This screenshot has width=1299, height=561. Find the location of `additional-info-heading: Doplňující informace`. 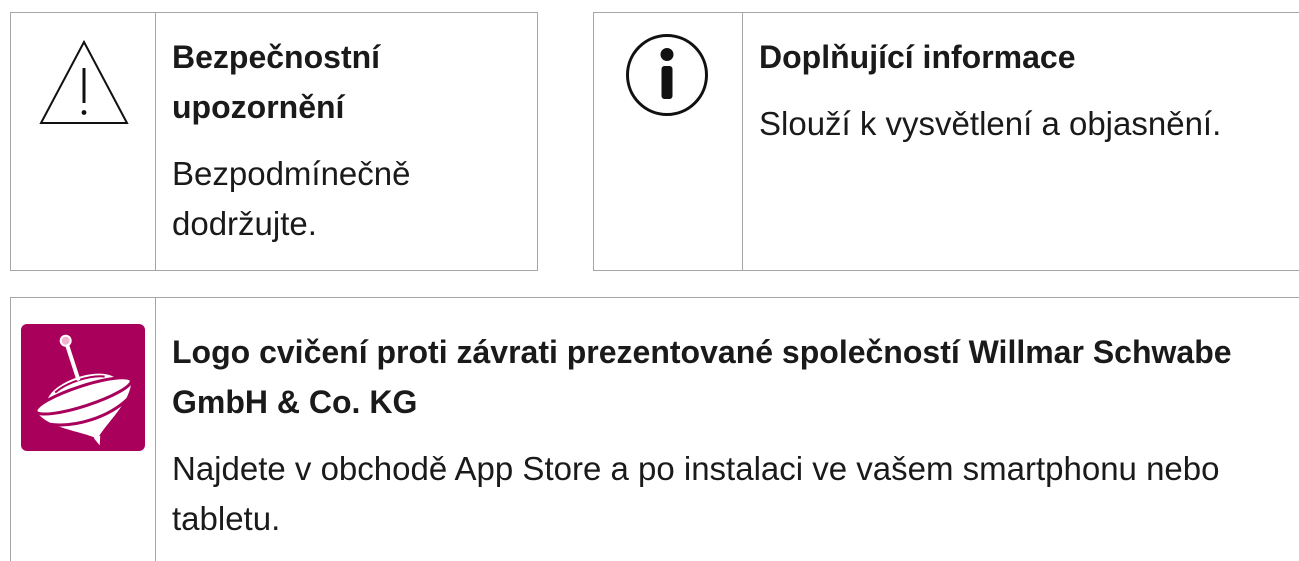

additional-info-heading: Doplňující informace is located at coordinates (917, 57).